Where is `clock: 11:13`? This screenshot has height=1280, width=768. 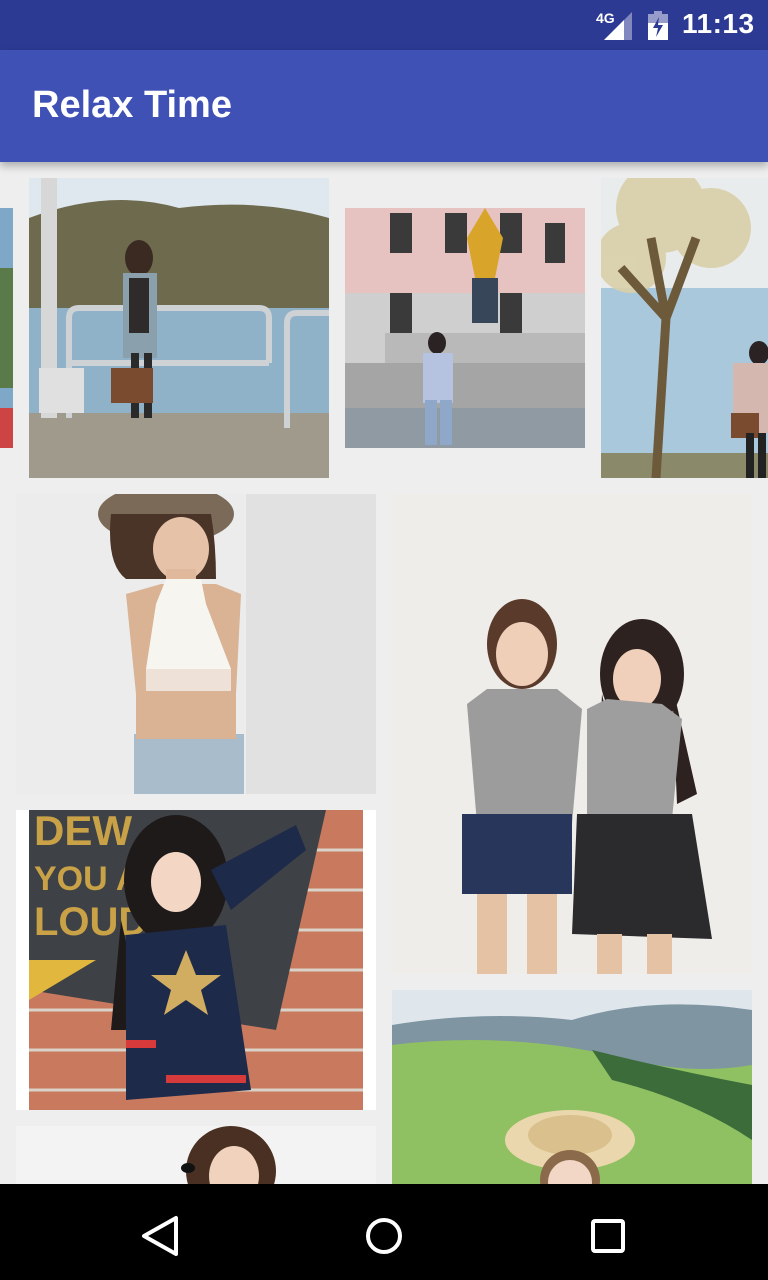
clock: 11:13 is located at coordinates (718, 23).